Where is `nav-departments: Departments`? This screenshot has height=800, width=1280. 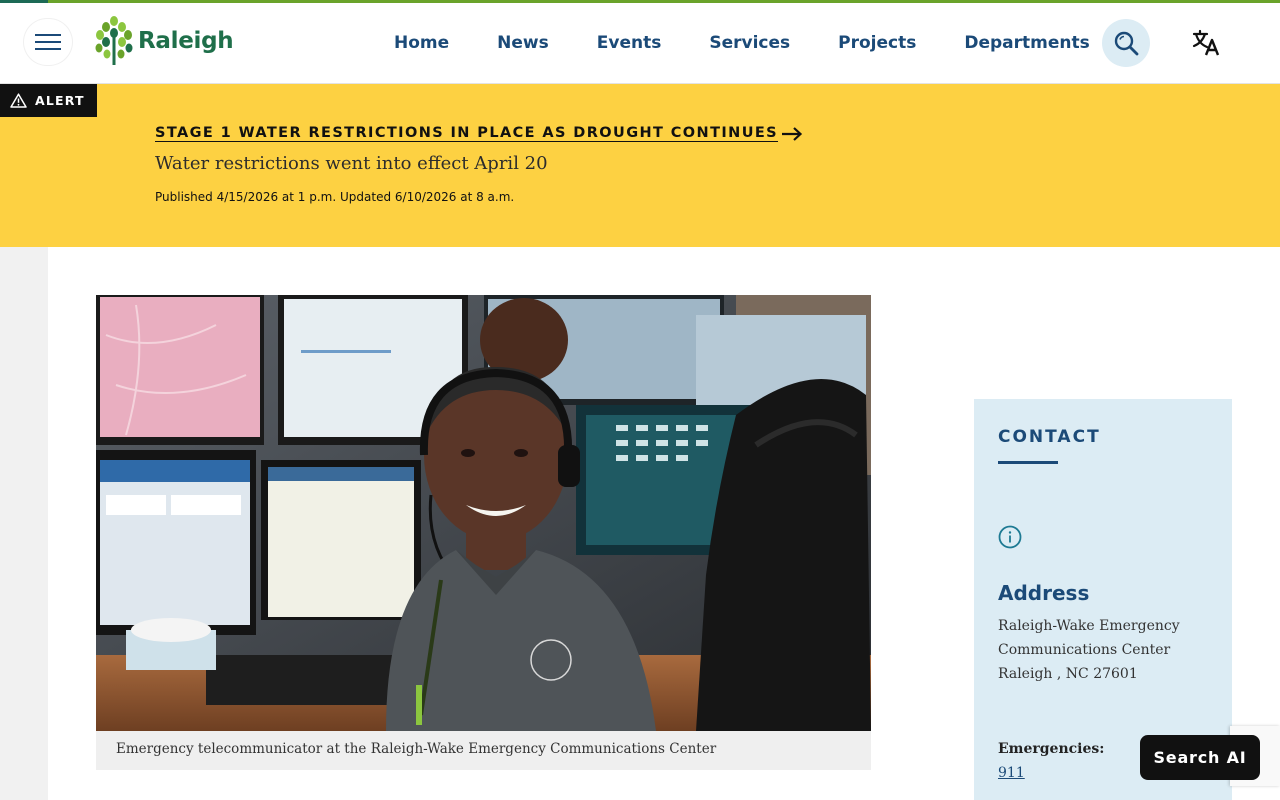 nav-departments: Departments is located at coordinates (1026, 43).